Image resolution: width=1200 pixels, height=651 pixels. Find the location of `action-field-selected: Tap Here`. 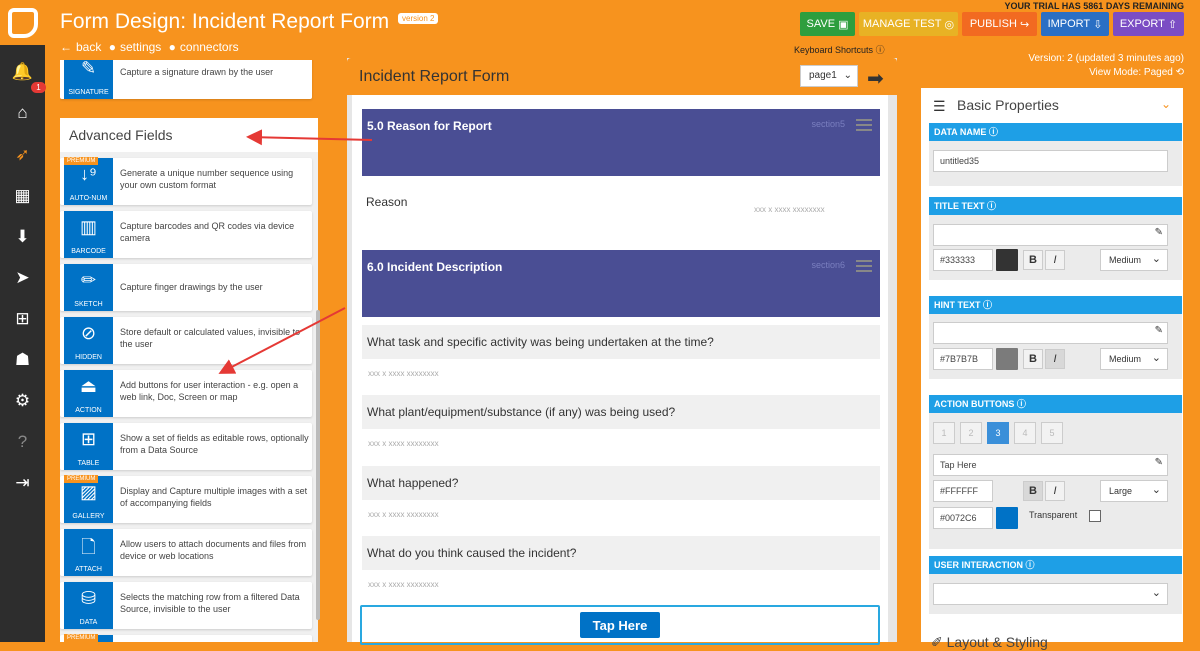

action-field-selected: Tap Here is located at coordinates (620, 625).